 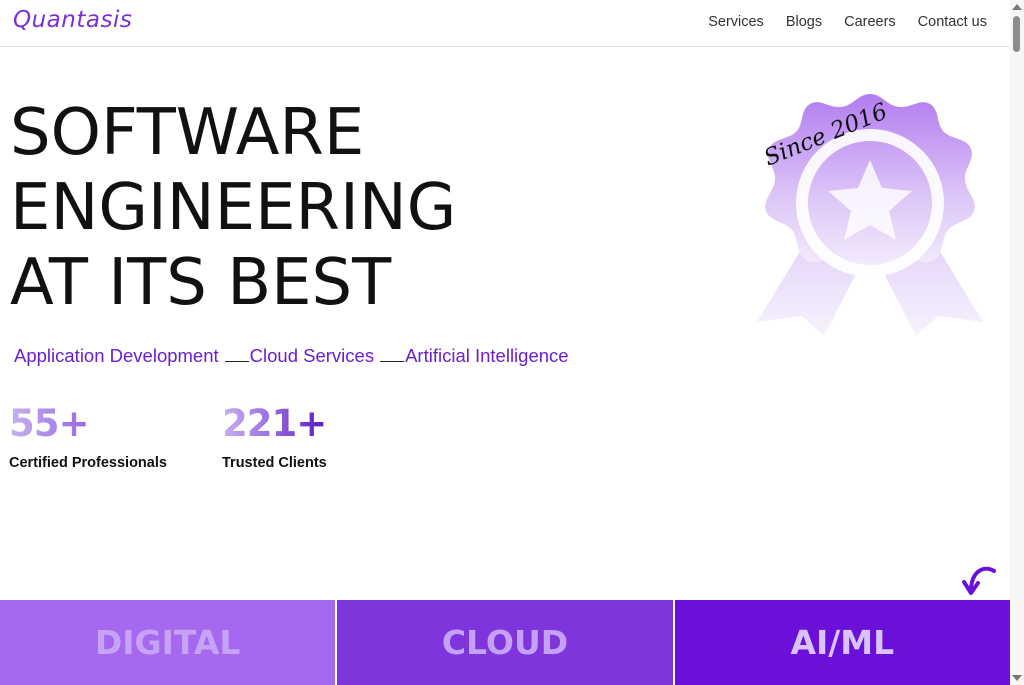 I want to click on stat-label: Trusted Clients, so click(x=274, y=463).